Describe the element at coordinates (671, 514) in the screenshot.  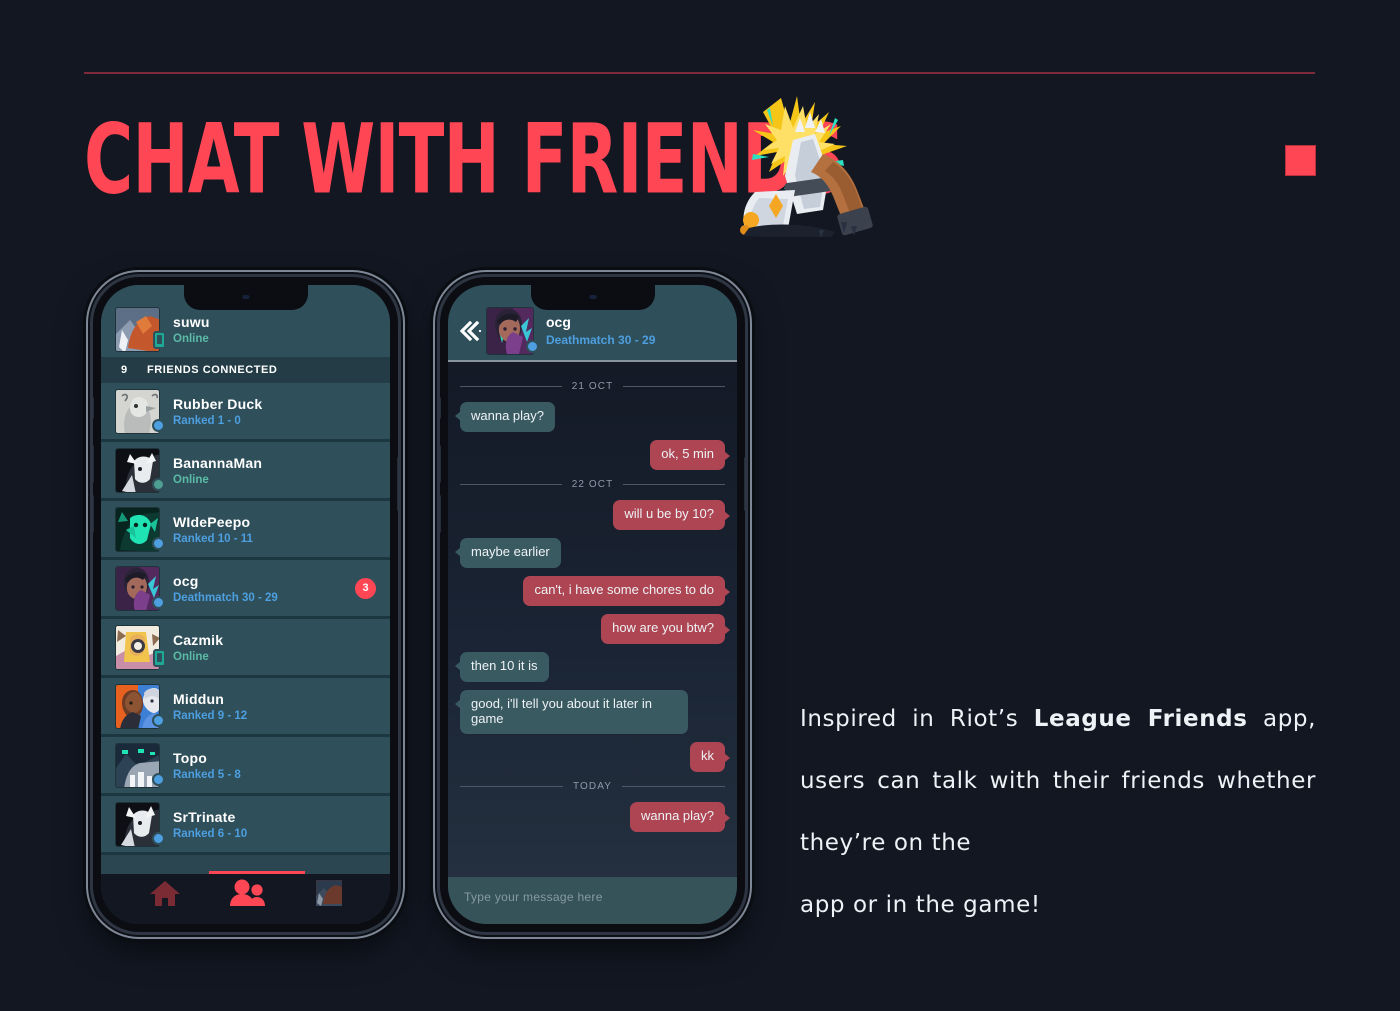
I see `message-bubble: will u be by 10?` at that location.